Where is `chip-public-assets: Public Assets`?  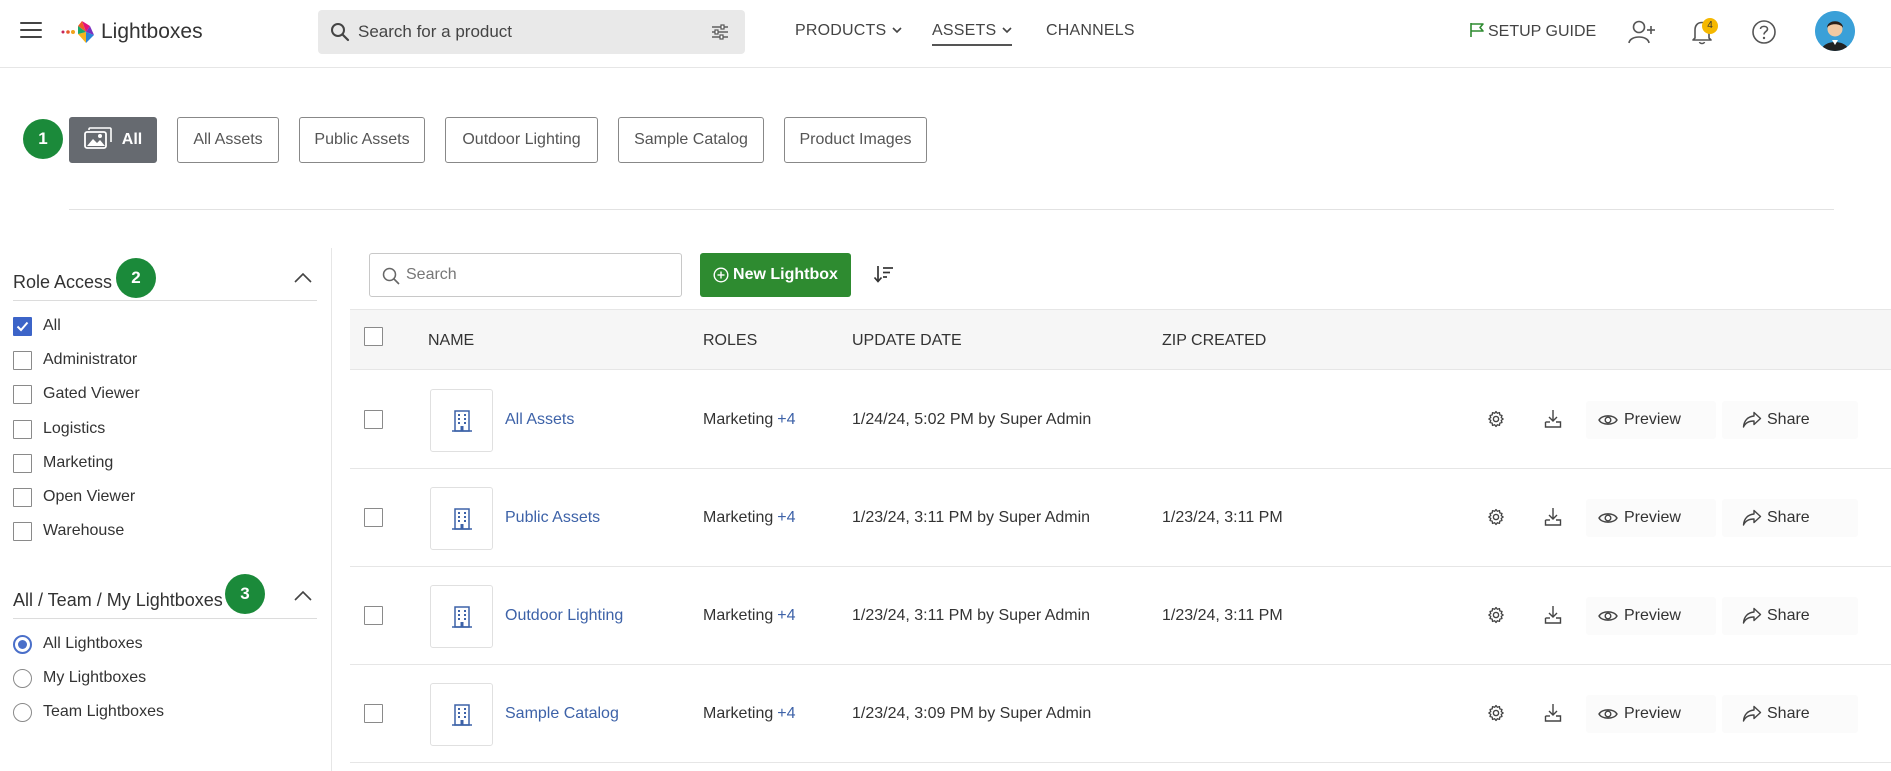 chip-public-assets: Public Assets is located at coordinates (362, 140).